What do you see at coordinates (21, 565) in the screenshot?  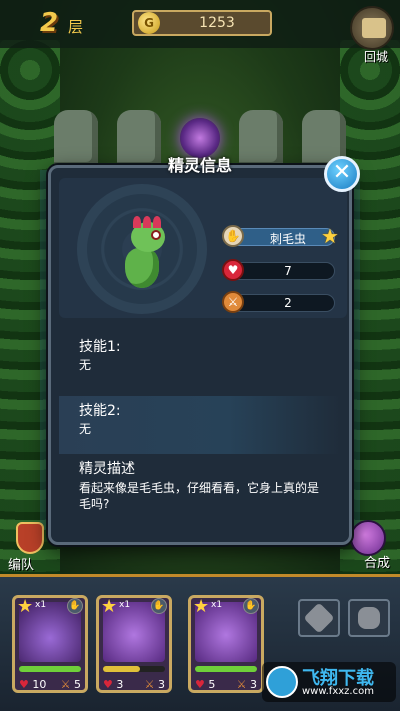 I see `team-label: 编队` at bounding box center [21, 565].